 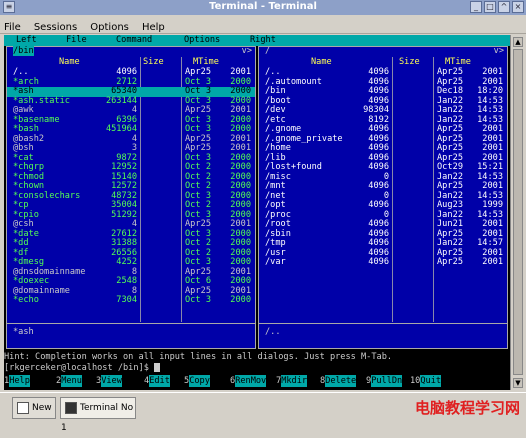 What do you see at coordinates (153, 26) in the screenshot?
I see `menu-help: Help` at bounding box center [153, 26].